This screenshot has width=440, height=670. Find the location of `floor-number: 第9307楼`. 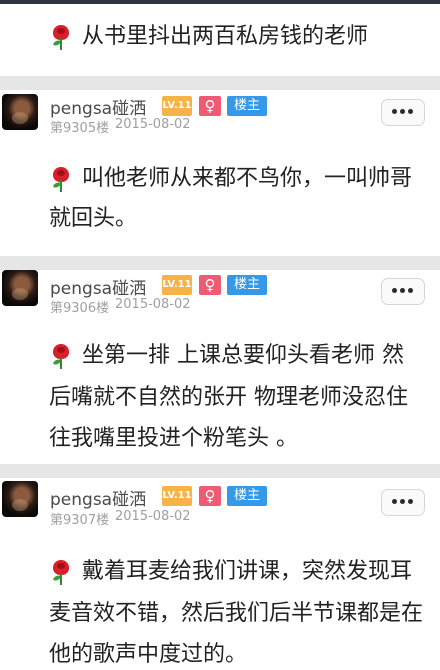

floor-number: 第9307楼 is located at coordinates (80, 520).